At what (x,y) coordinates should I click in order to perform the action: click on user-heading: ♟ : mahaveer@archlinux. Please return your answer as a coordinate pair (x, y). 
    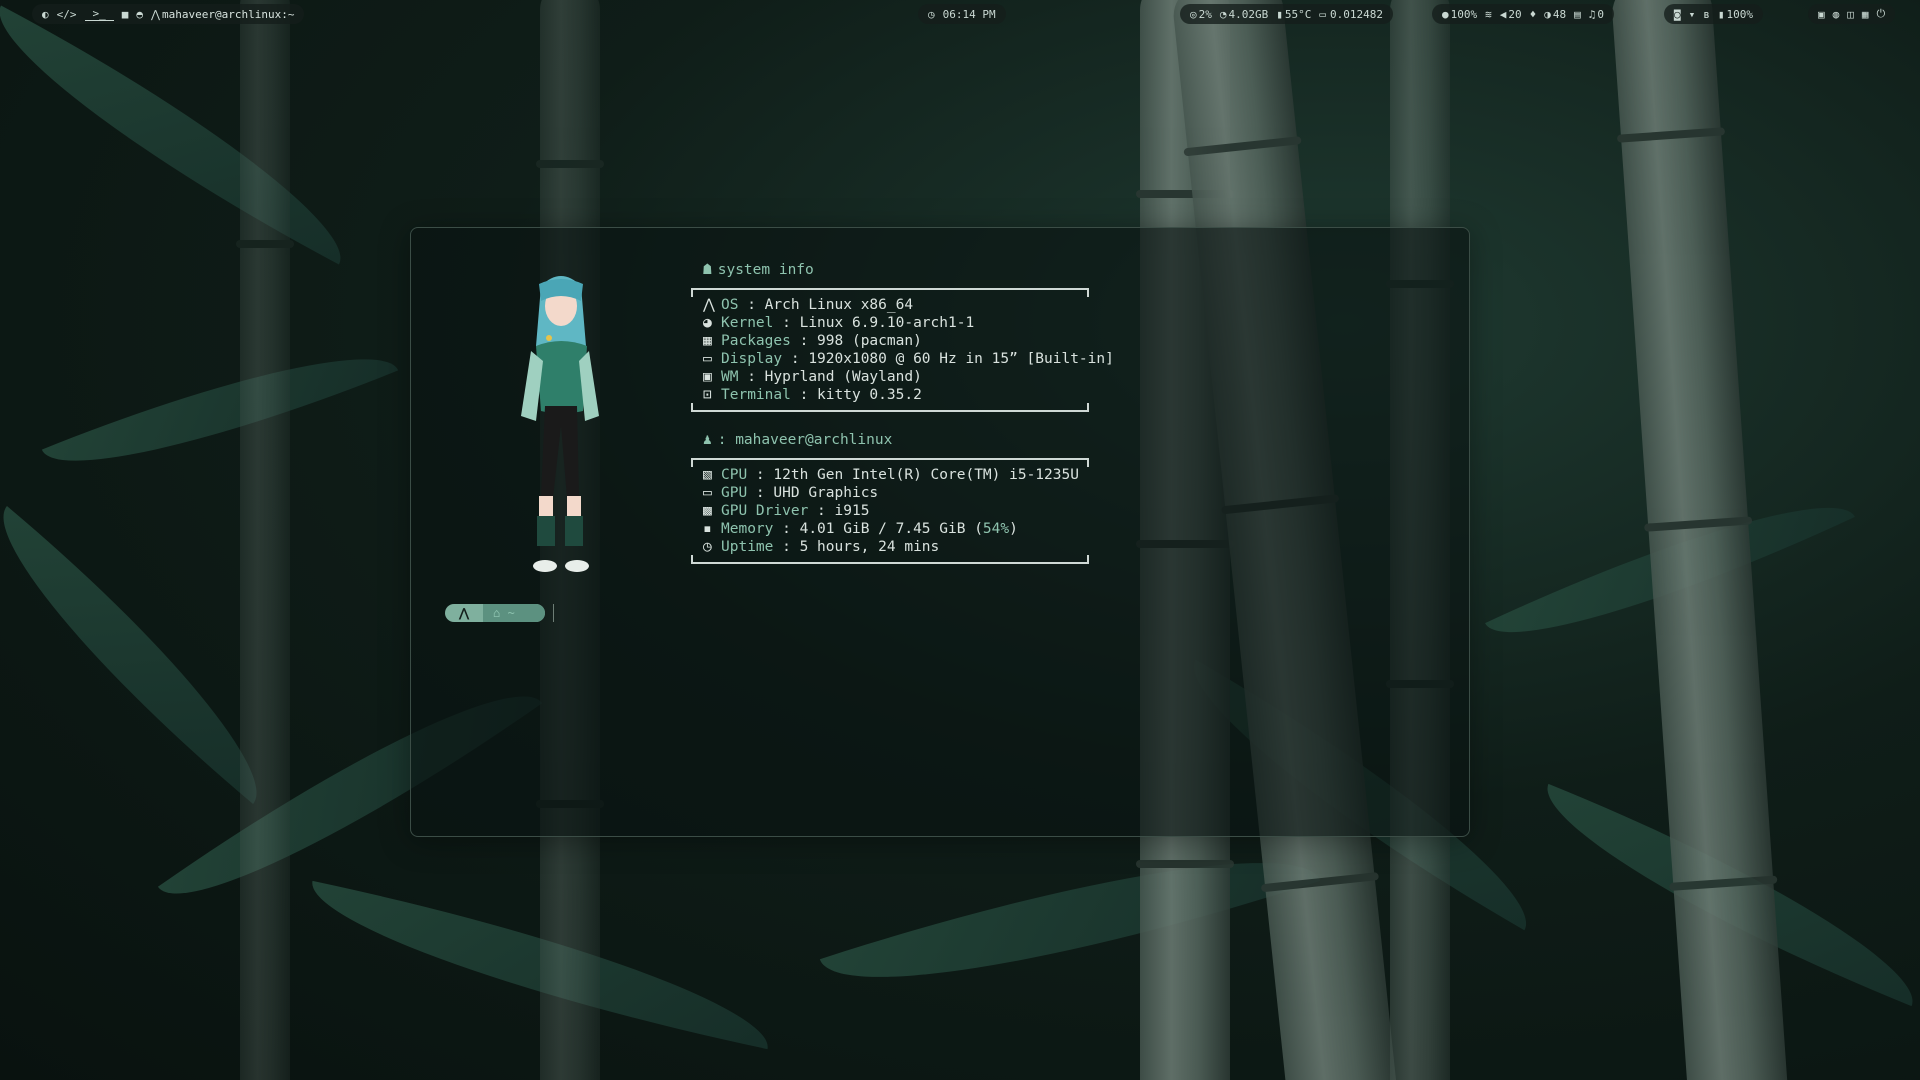
    Looking at the image, I should click on (798, 440).